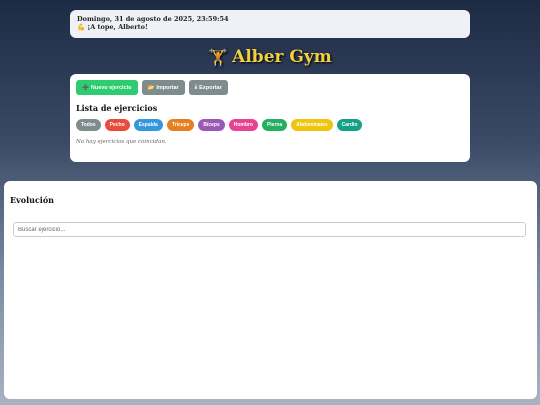 This screenshot has width=540, height=405. What do you see at coordinates (269, 229) in the screenshot?
I see `exercise-search-input` at bounding box center [269, 229].